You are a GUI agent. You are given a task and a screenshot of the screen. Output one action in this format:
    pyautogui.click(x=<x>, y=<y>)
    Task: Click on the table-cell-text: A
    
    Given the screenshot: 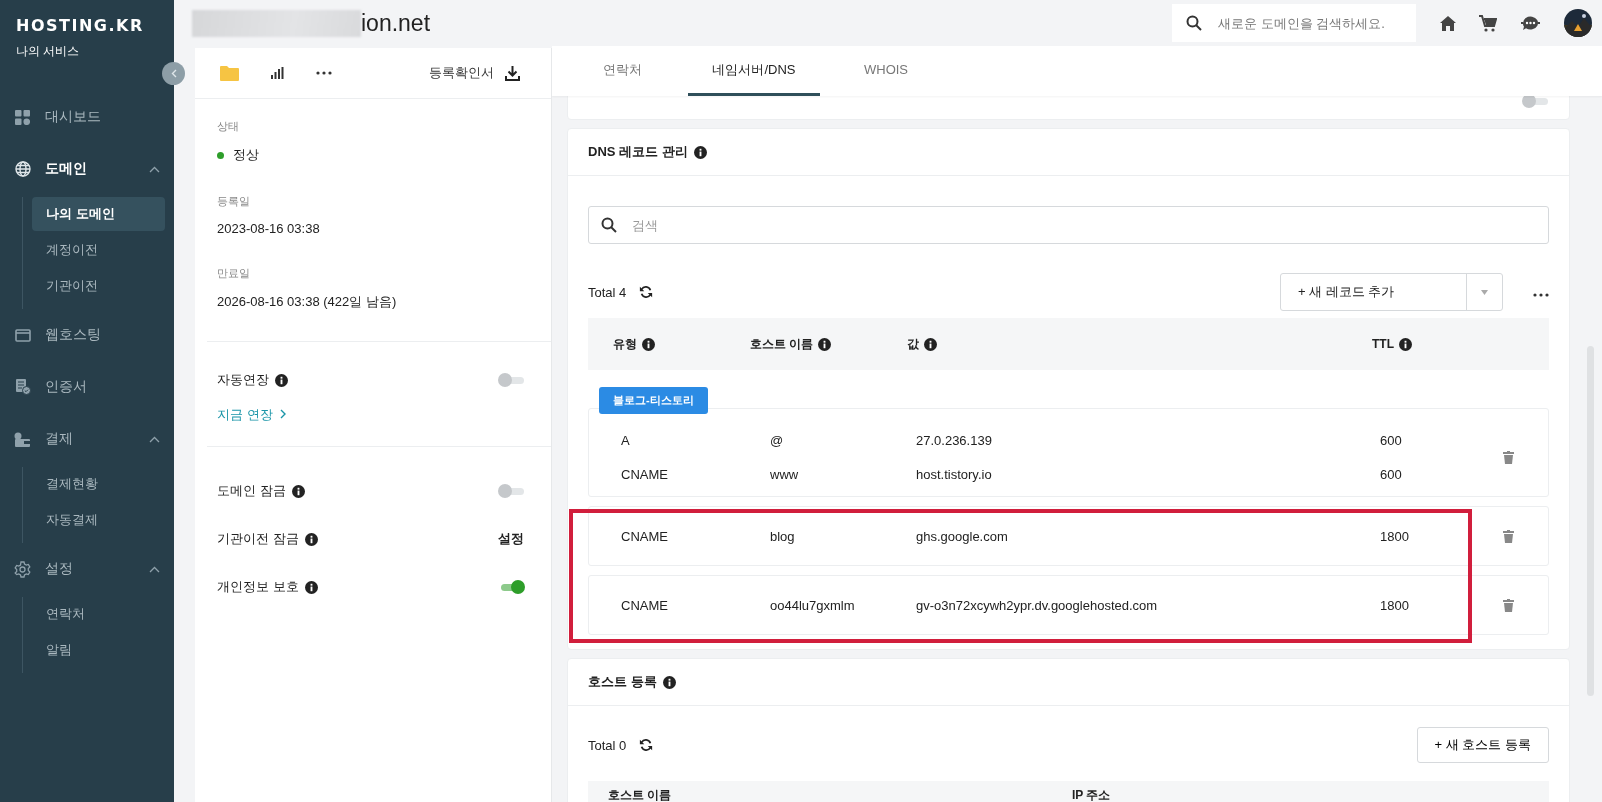 What is the action you would take?
    pyautogui.click(x=626, y=440)
    